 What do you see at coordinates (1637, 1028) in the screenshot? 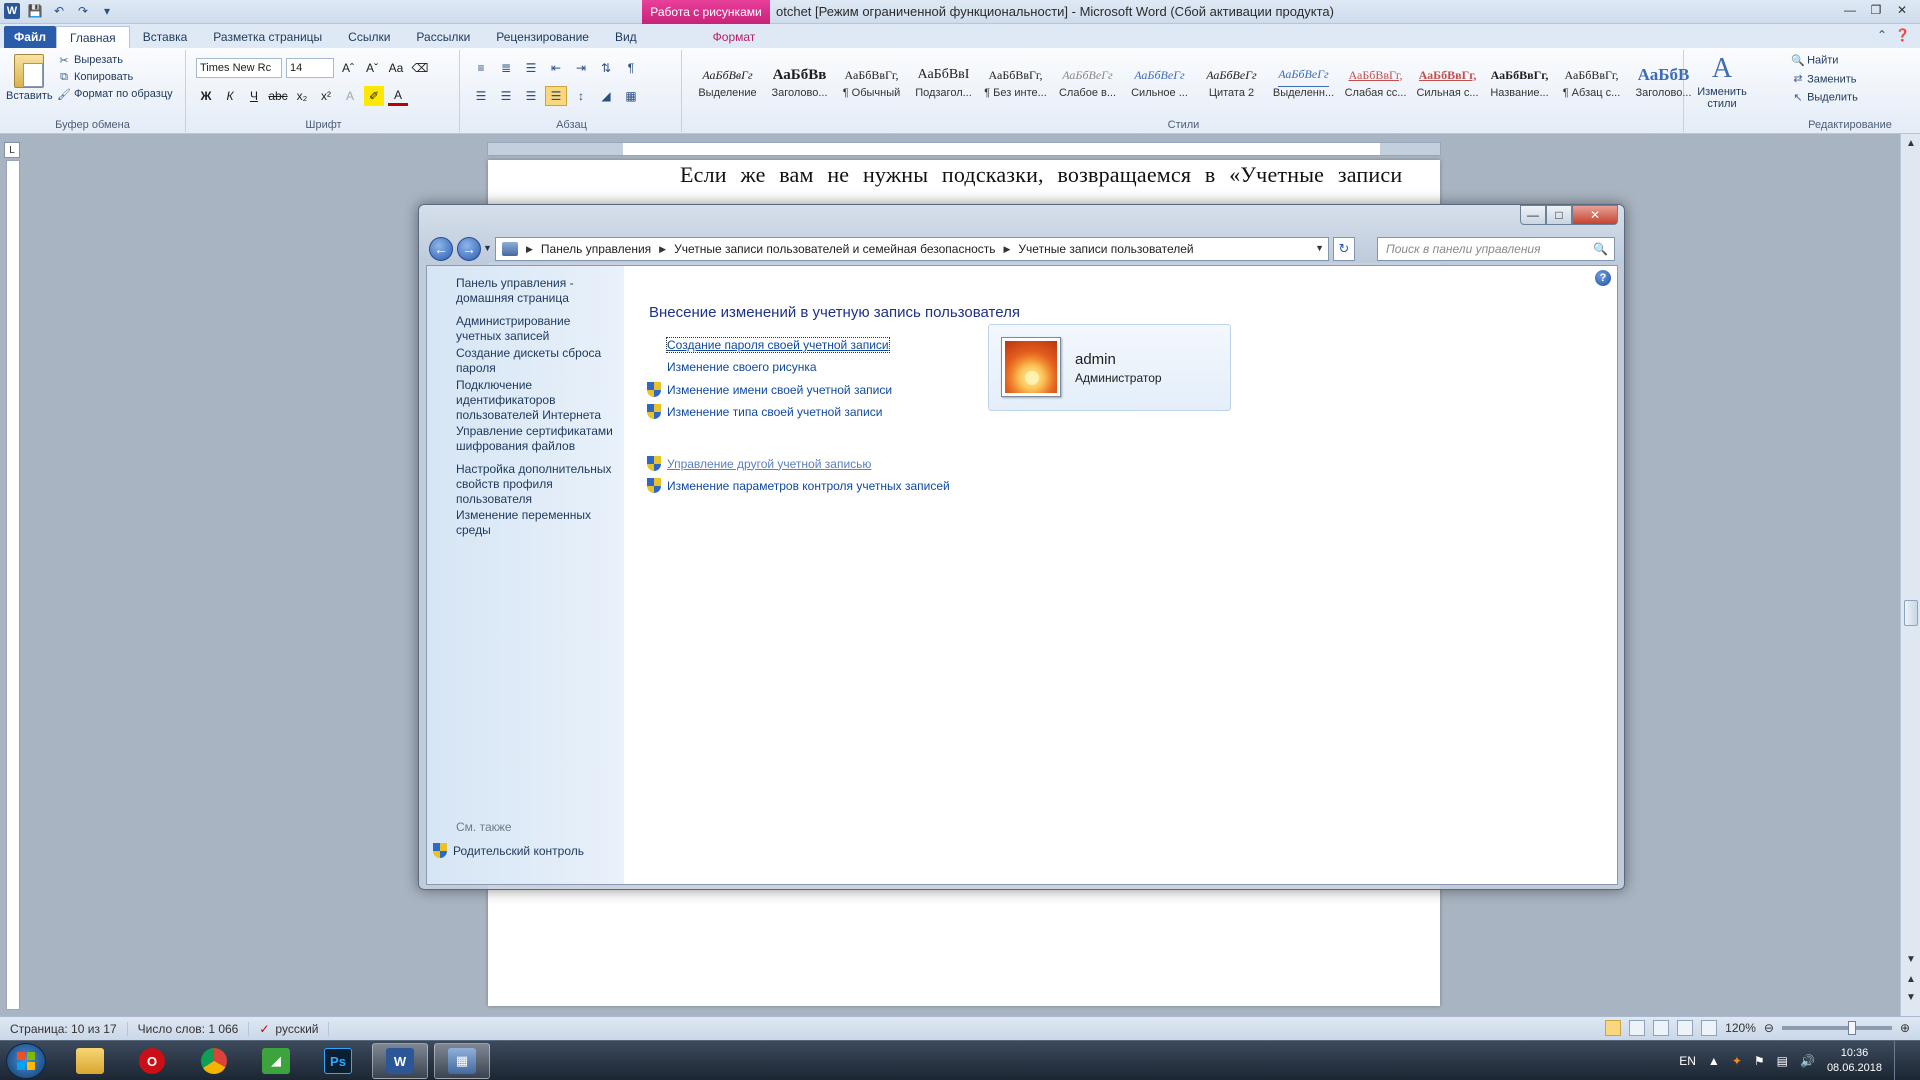
I see `full-screen-reading-icon` at bounding box center [1637, 1028].